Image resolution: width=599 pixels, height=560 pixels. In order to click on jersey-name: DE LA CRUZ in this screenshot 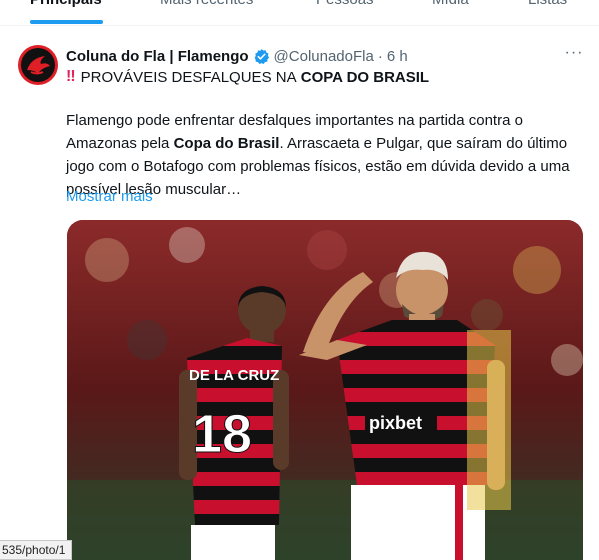, I will do `click(234, 375)`.